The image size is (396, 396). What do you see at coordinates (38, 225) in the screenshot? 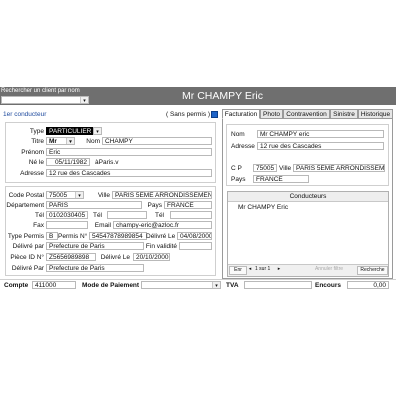
I see `fax-label: Fax` at bounding box center [38, 225].